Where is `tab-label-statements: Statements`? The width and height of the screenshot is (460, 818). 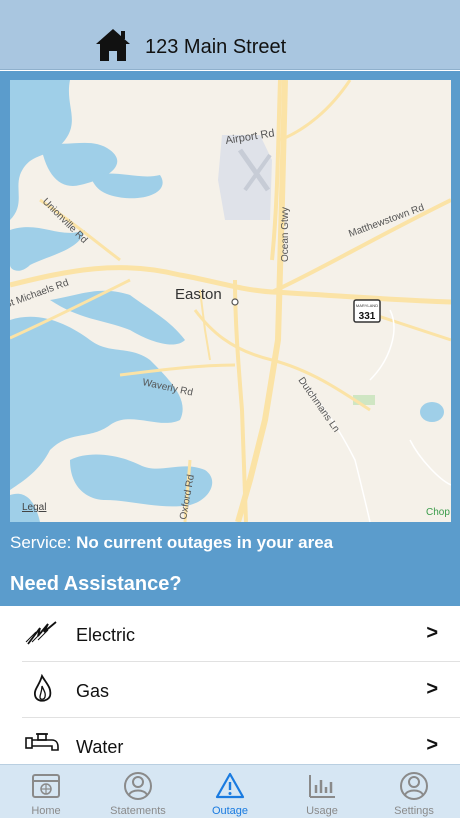
tab-label-statements: Statements is located at coordinates (138, 811).